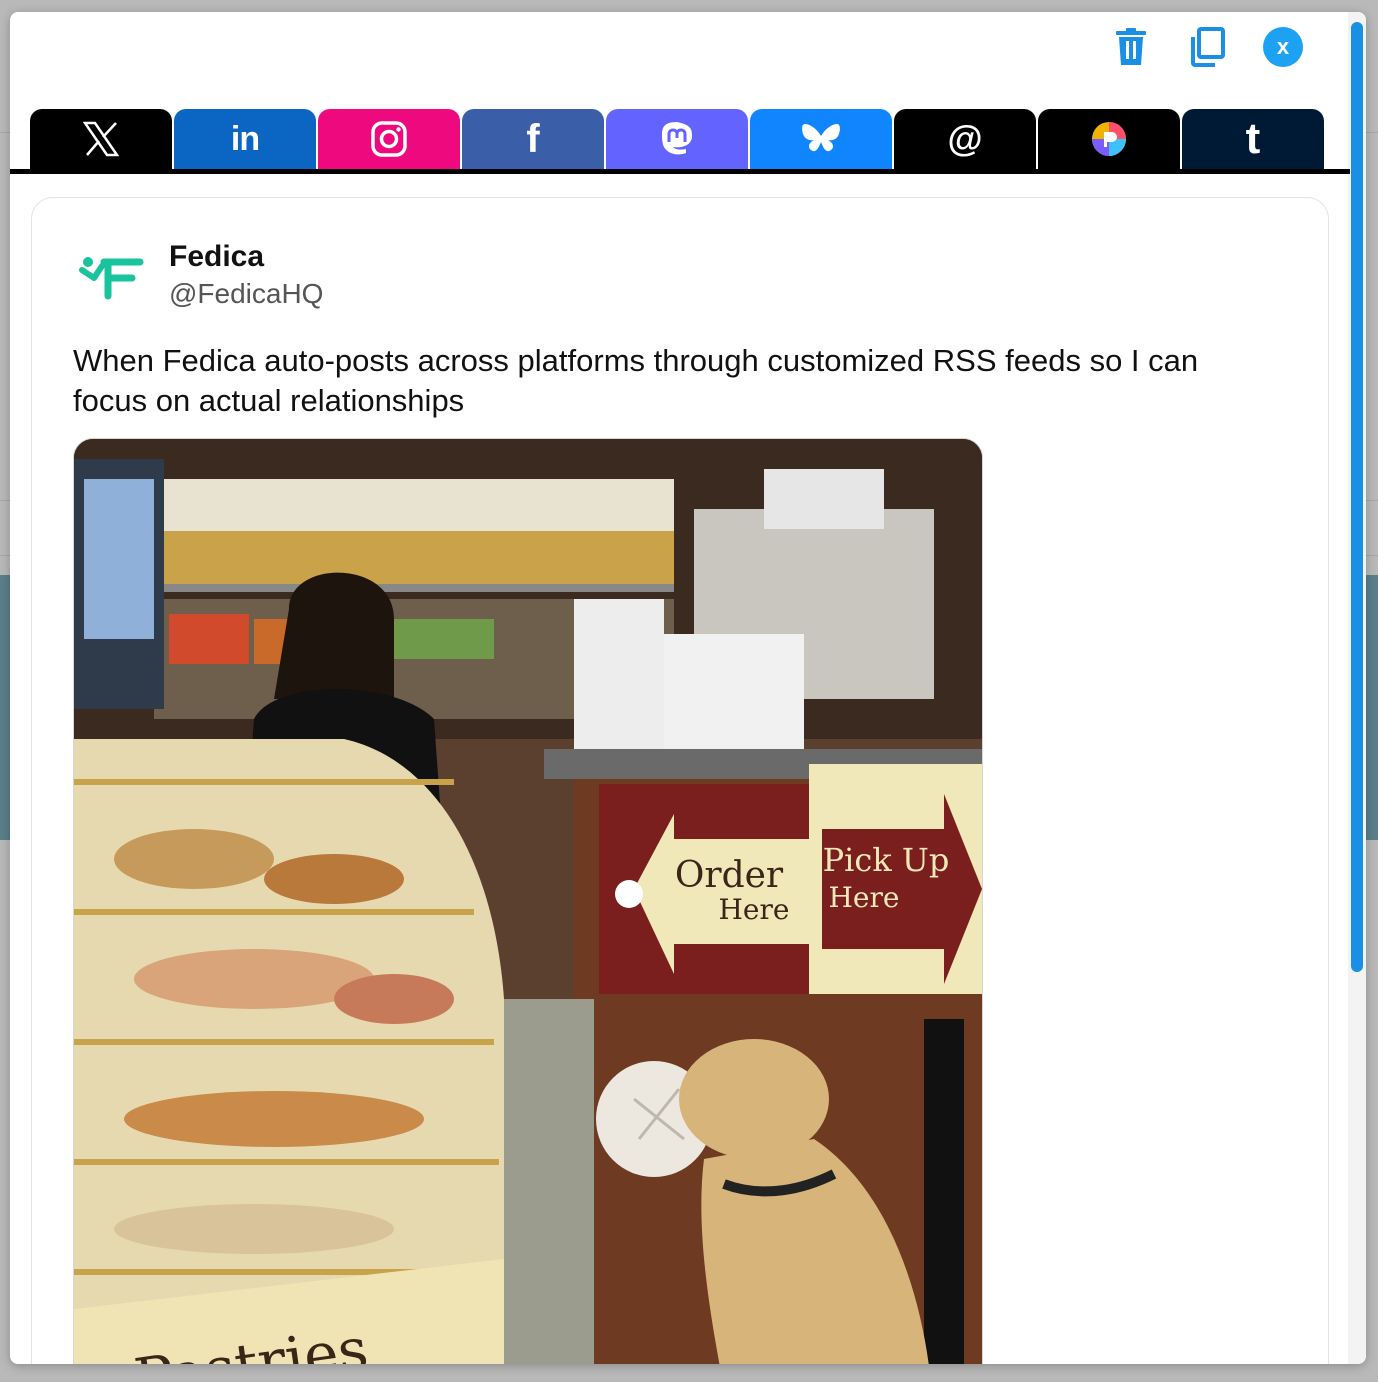  I want to click on avatar, so click(111, 278).